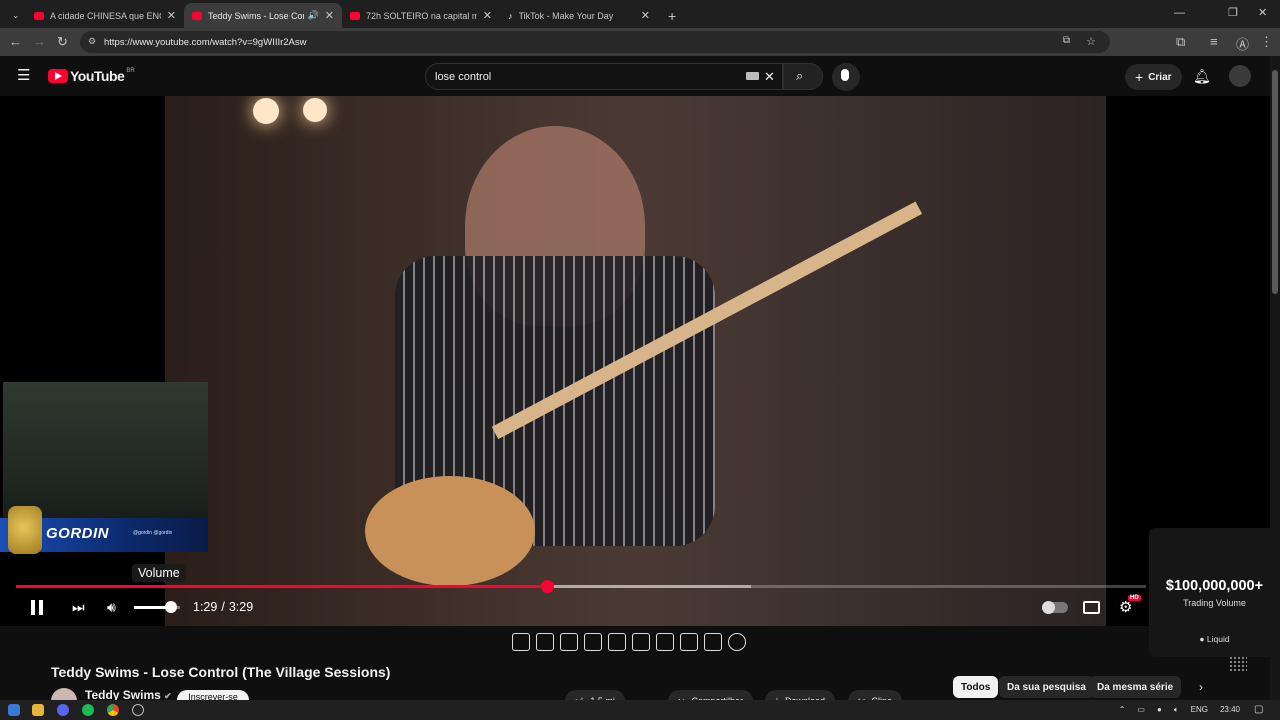  I want to click on mini-player-icon, so click(617, 642).